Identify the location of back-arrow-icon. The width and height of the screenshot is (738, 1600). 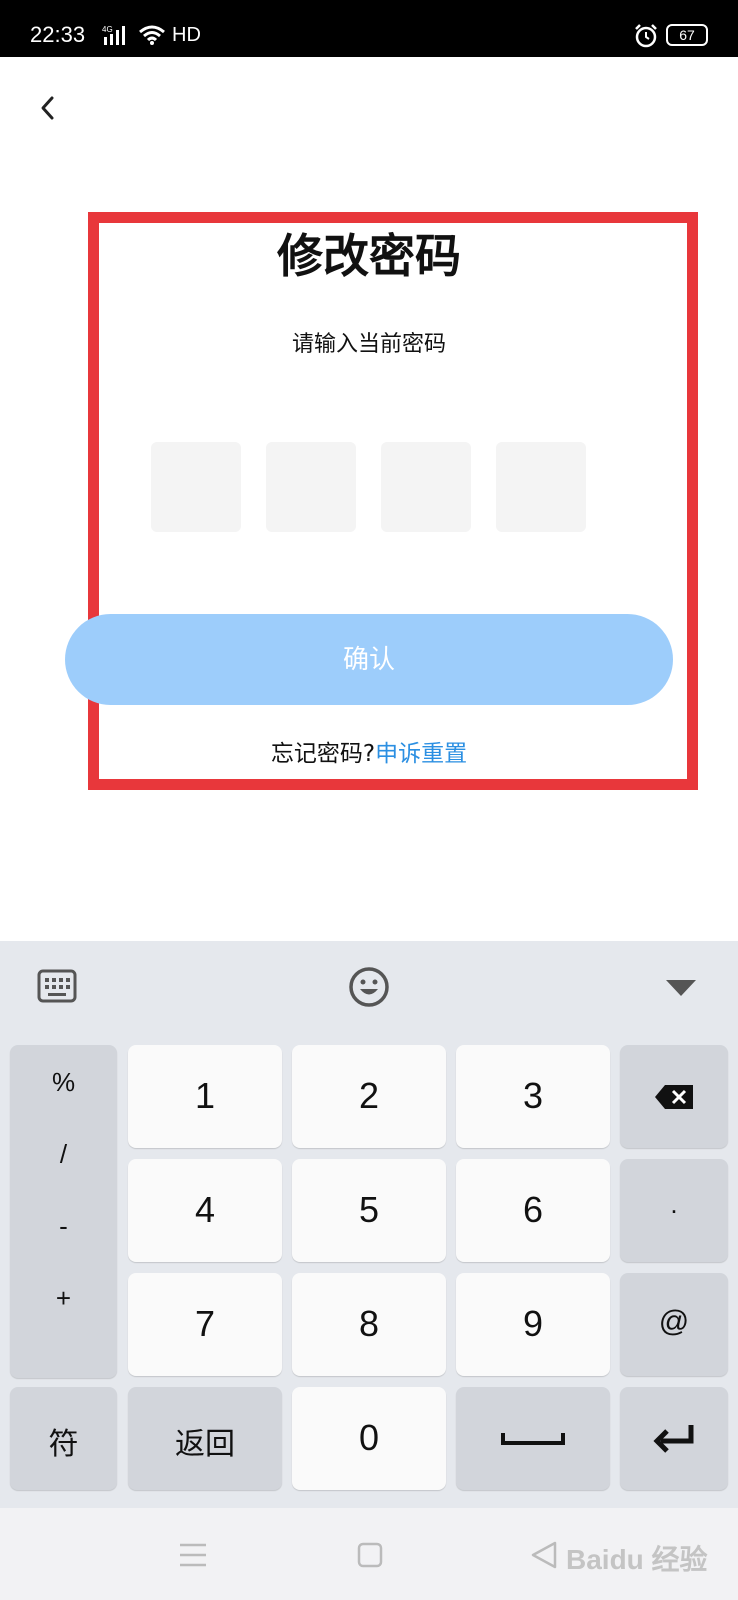
(48, 108).